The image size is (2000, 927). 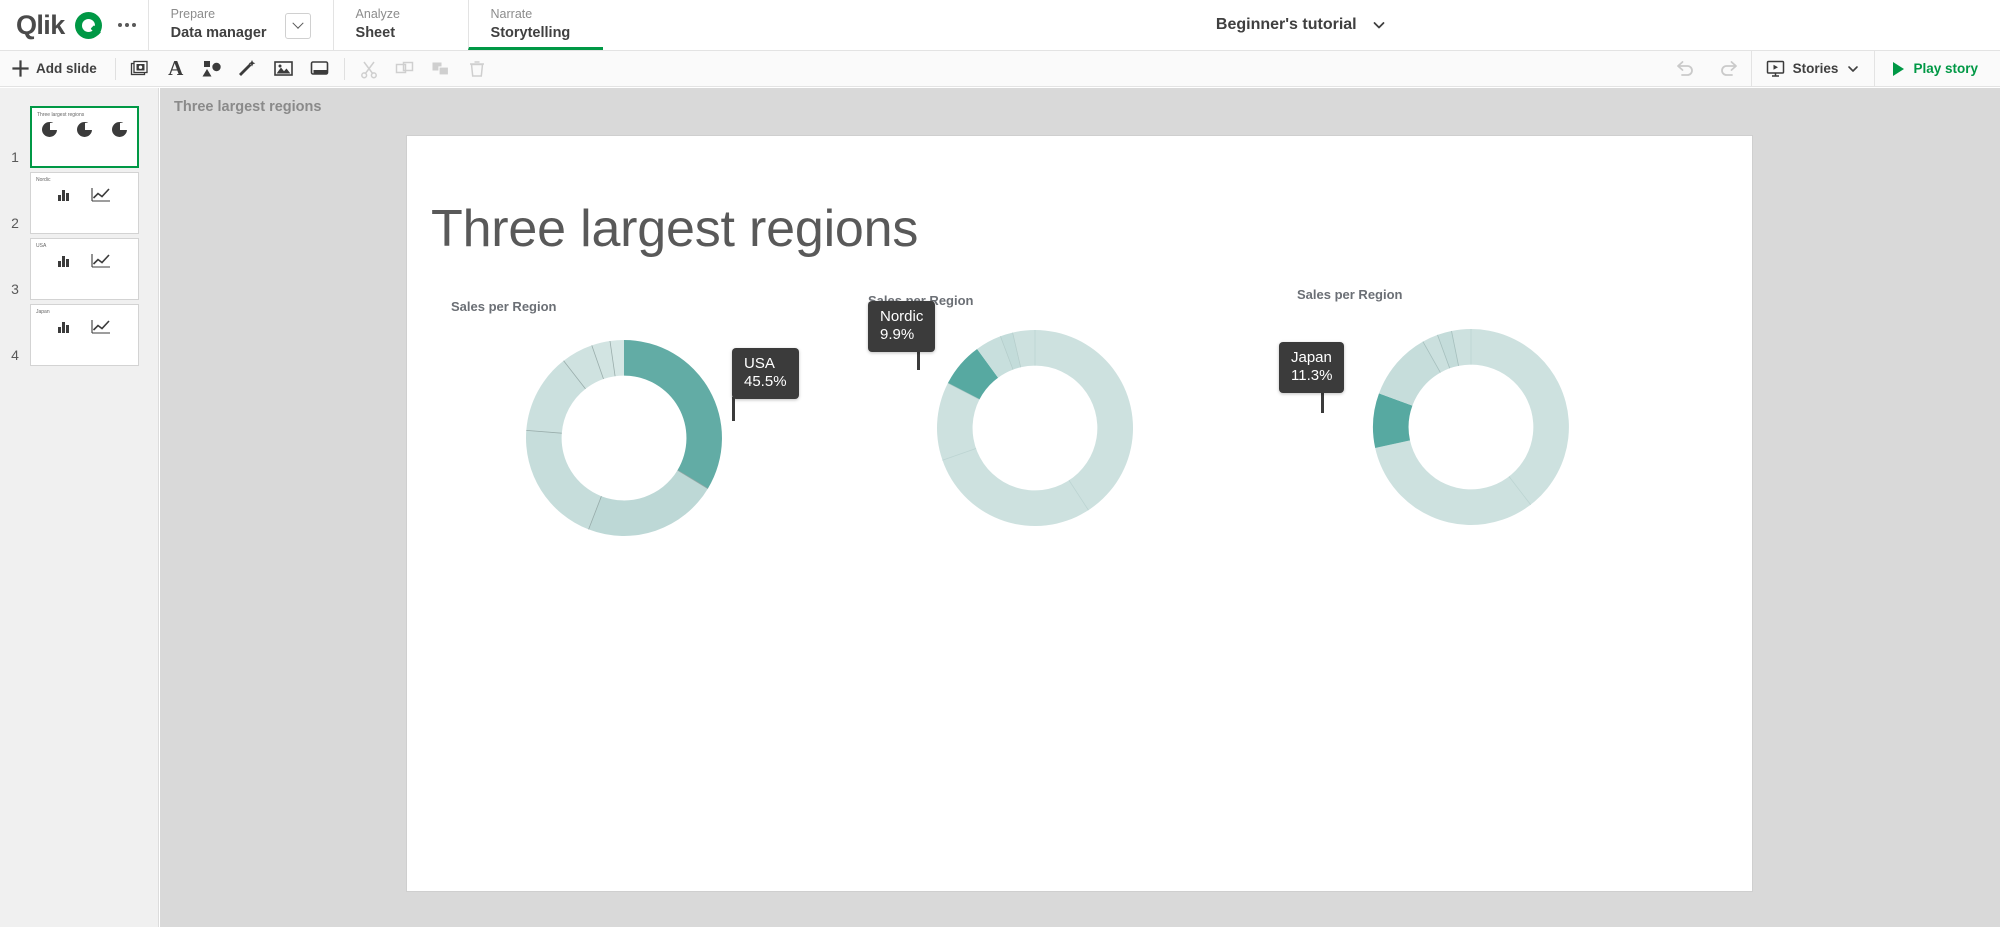 What do you see at coordinates (61, 114) in the screenshot?
I see `slide-thumb-title: Three largest regions` at bounding box center [61, 114].